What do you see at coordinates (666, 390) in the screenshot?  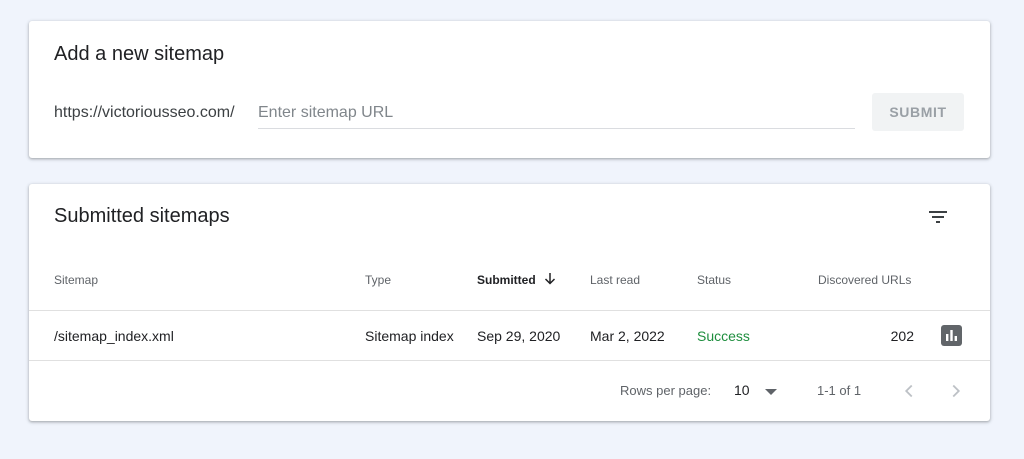 I see `rows-per-page-label: Rows per page:` at bounding box center [666, 390].